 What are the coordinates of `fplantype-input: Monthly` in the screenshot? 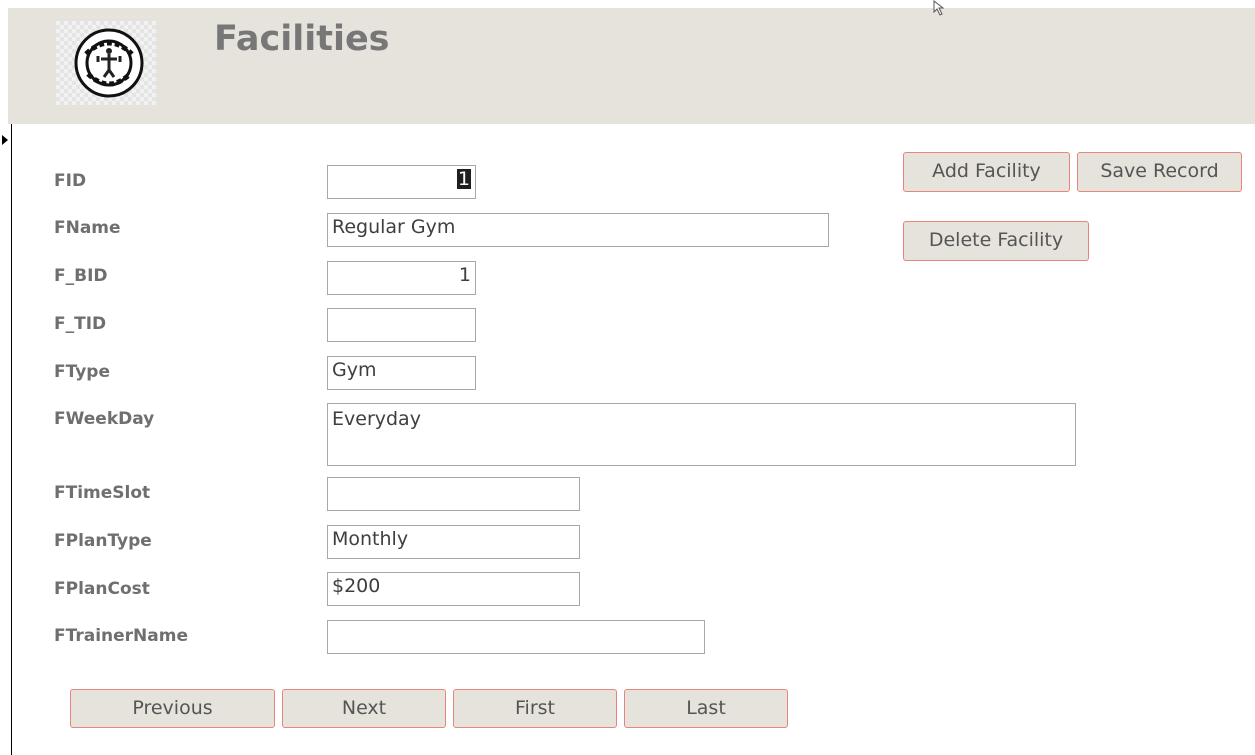 It's located at (453, 542).